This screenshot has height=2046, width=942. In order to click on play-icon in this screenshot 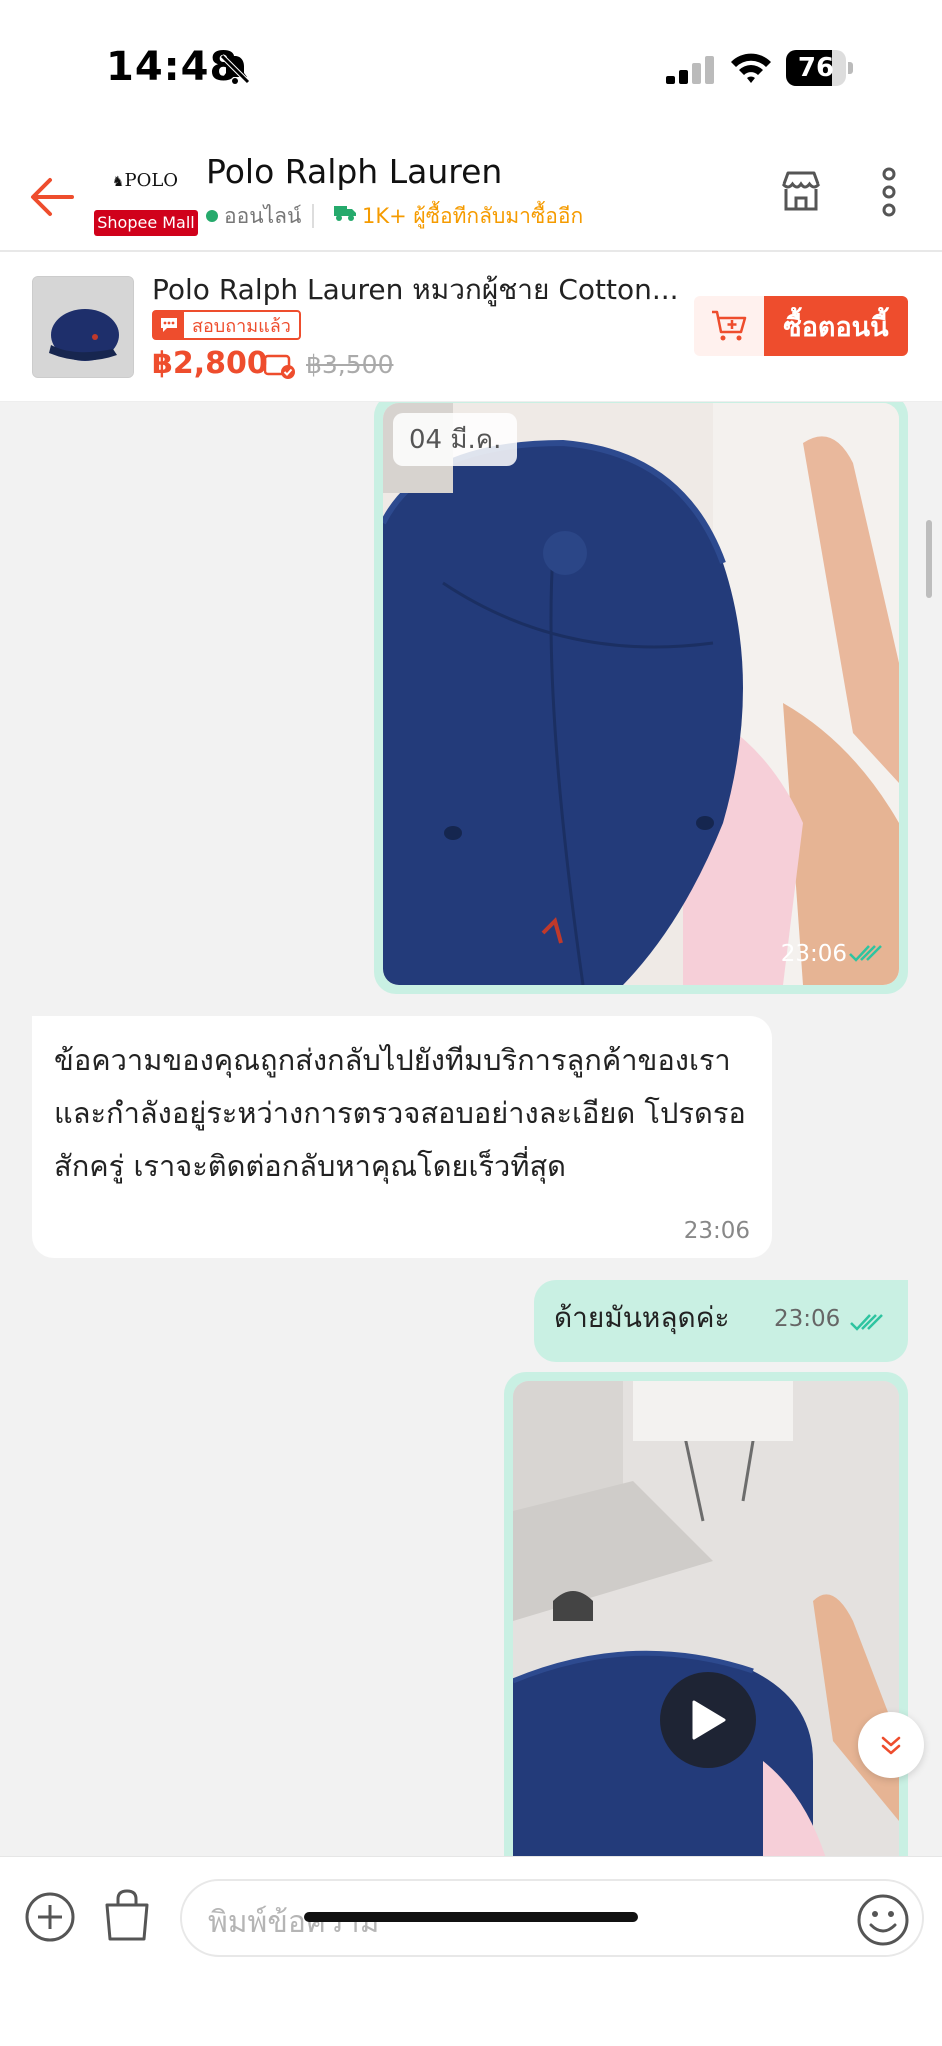, I will do `click(709, 1720)`.